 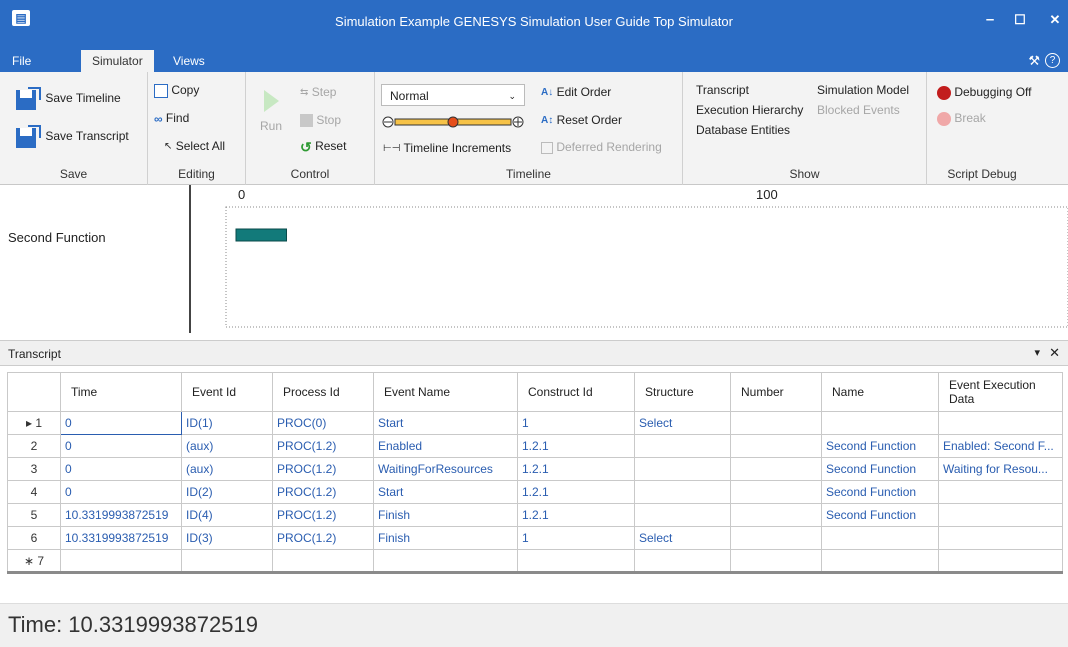 I want to click on transcript-close-icon: ✕, so click(x=1054, y=353).